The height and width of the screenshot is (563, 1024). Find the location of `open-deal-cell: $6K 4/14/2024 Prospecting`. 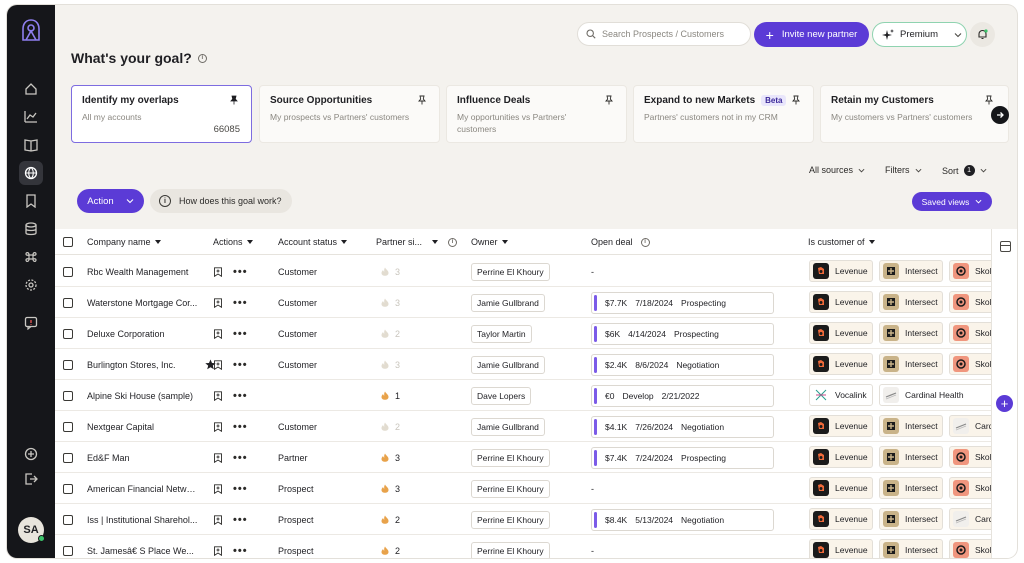

open-deal-cell: $6K 4/14/2024 Prospecting is located at coordinates (682, 333).